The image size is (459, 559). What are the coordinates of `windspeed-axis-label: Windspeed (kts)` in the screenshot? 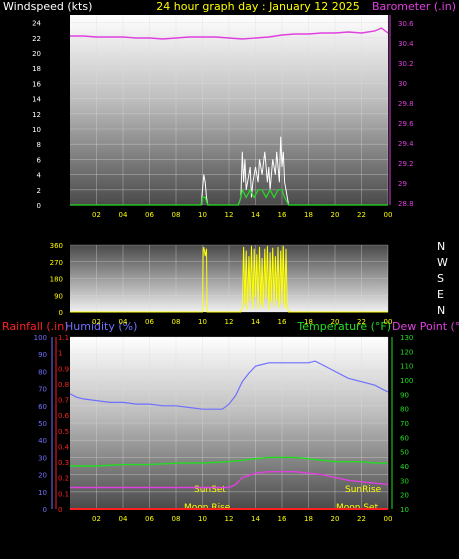 It's located at (47, 6).